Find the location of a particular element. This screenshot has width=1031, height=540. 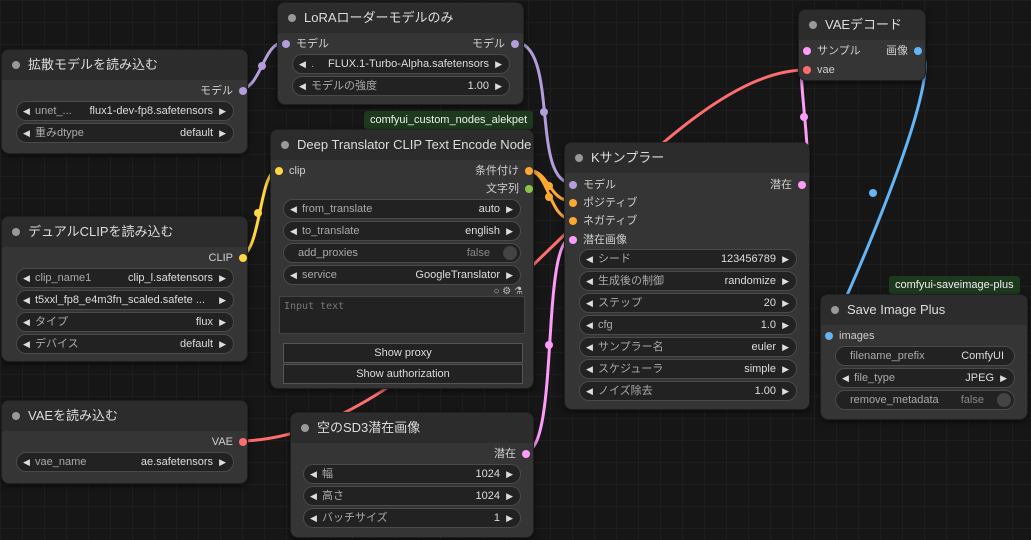

output-slot-conditioning: 条件付け is located at coordinates (504, 171).